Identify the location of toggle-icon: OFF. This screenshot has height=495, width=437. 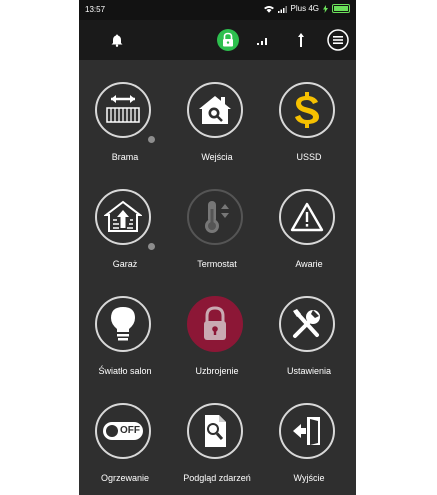
(123, 431).